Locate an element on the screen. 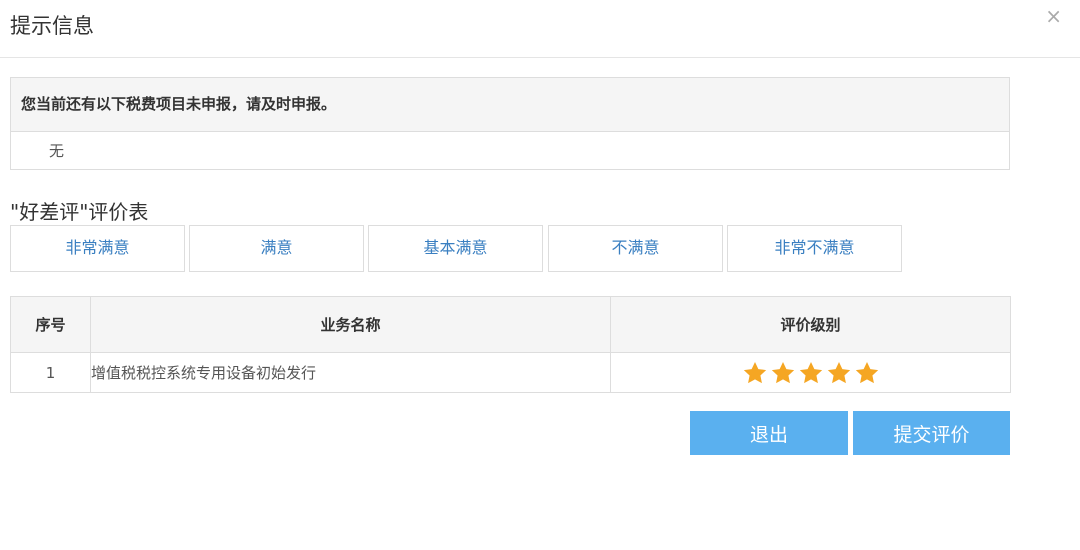 This screenshot has width=1080, height=550. notice-content: 无 is located at coordinates (57, 151).